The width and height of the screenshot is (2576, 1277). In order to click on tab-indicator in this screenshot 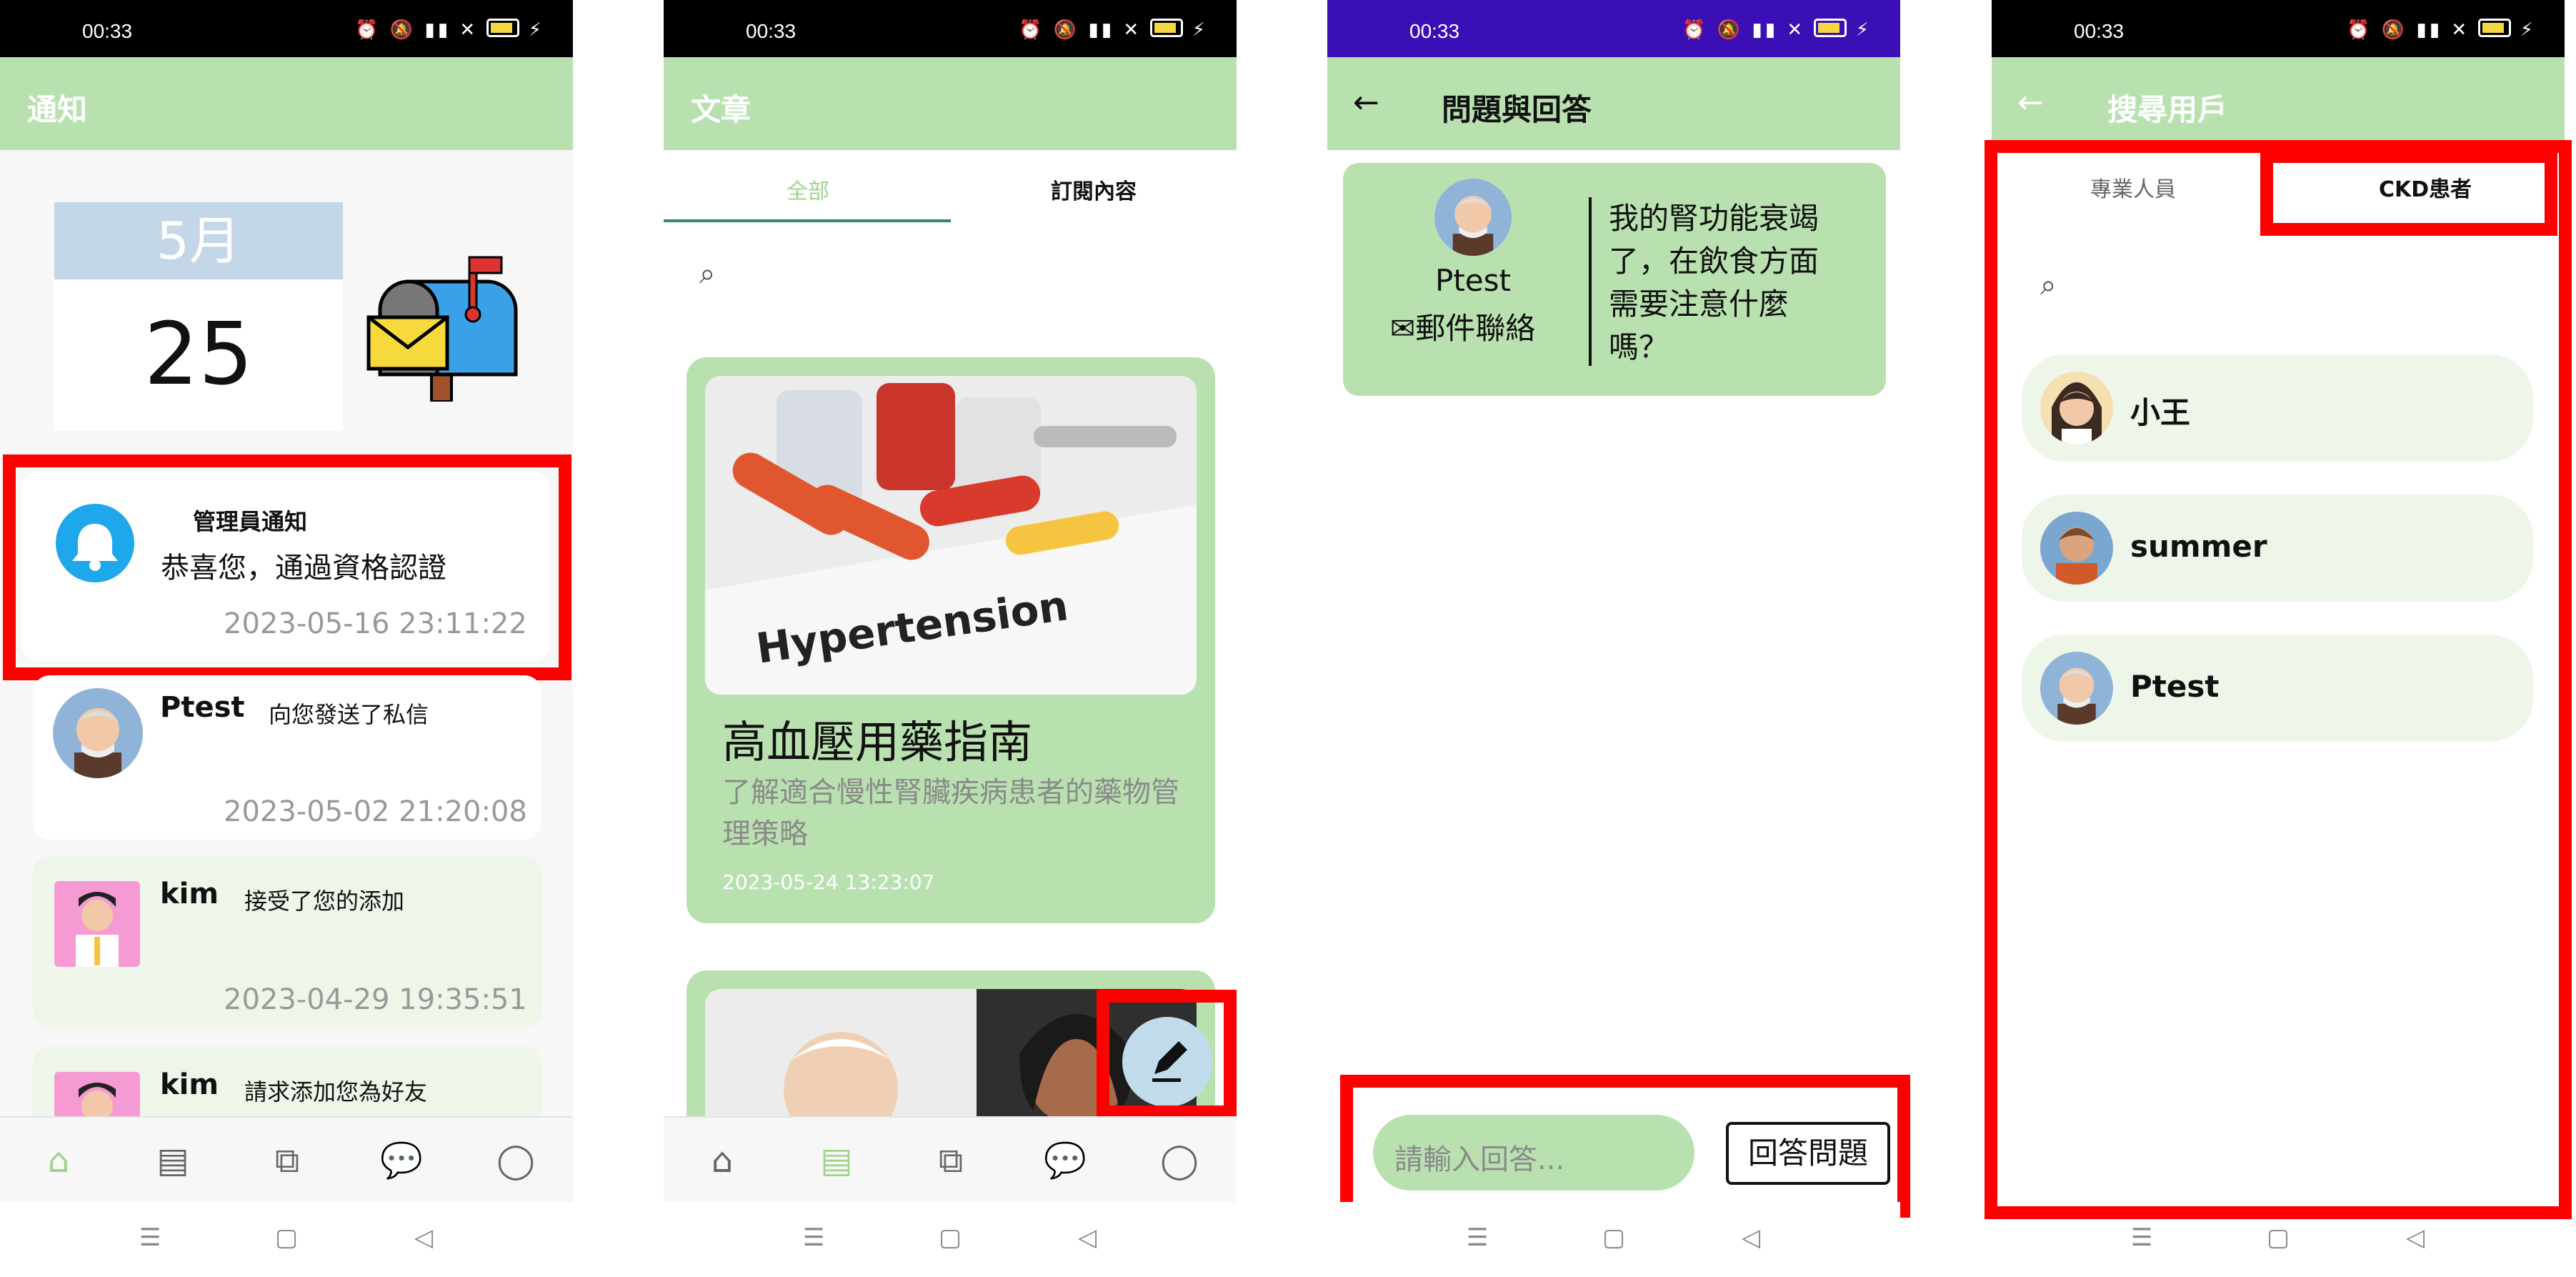, I will do `click(808, 221)`.